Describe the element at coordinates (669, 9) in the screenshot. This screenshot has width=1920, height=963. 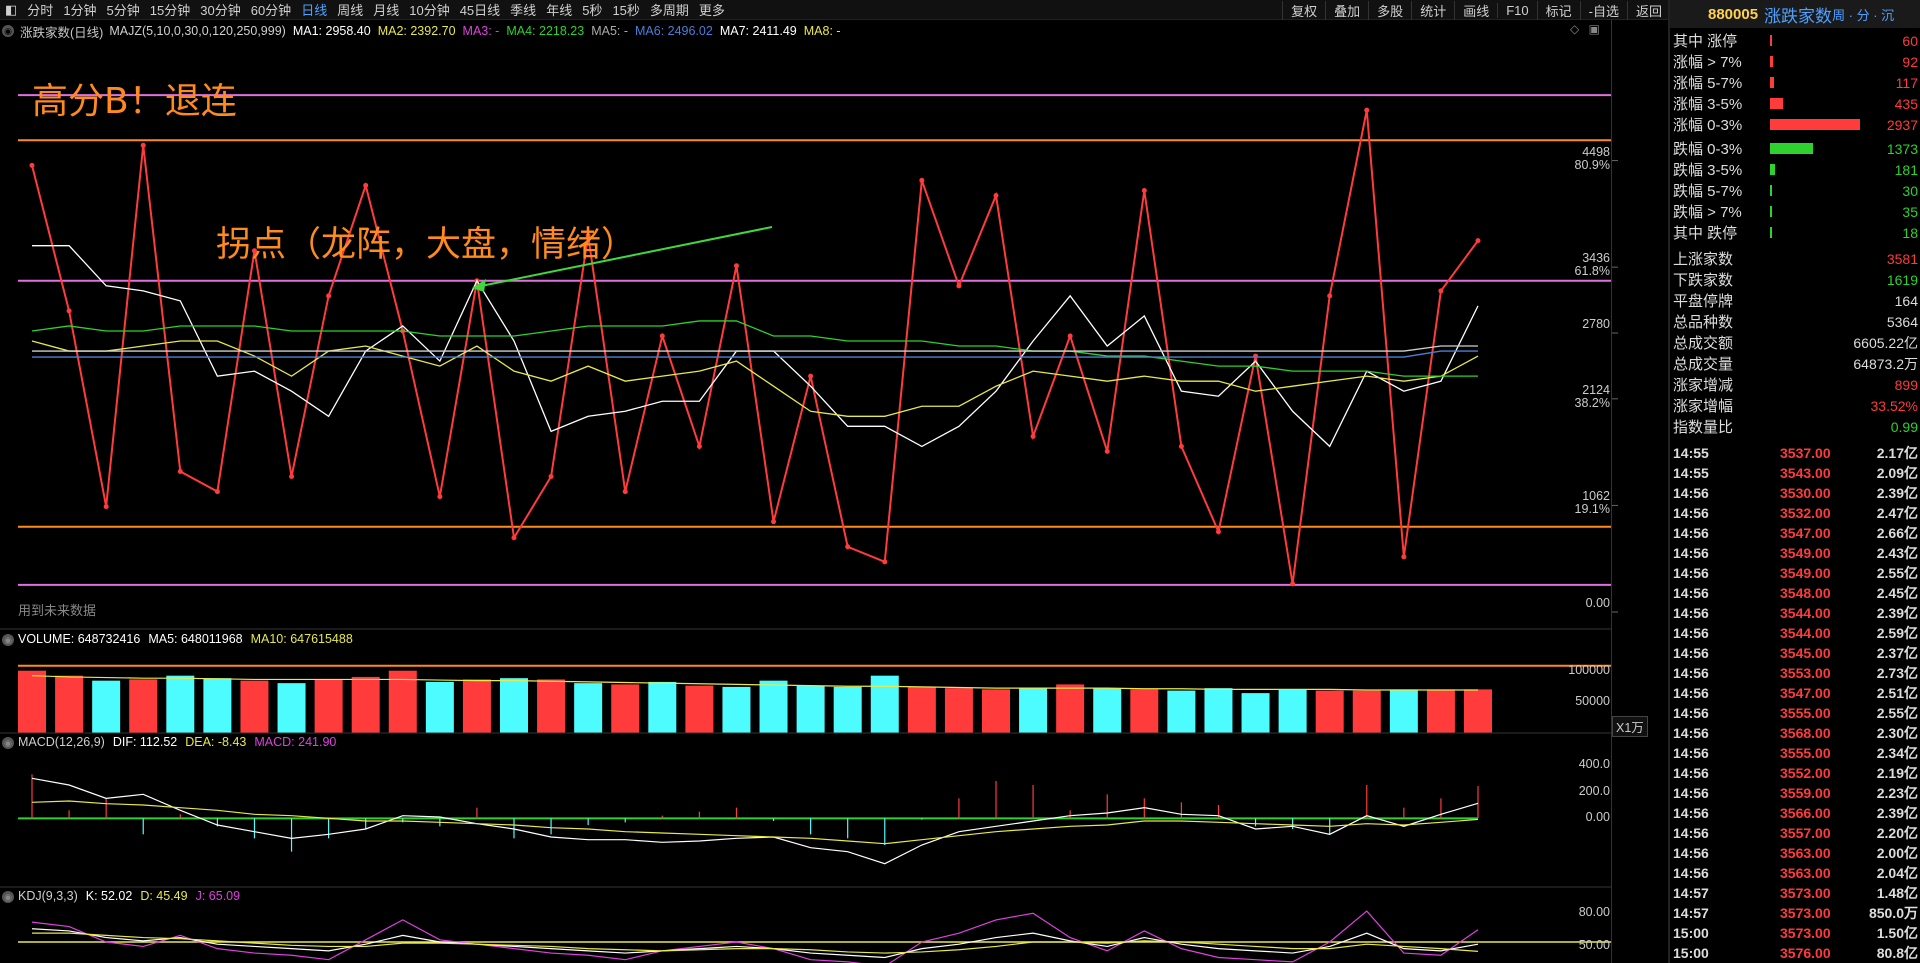
I see `period-tab: 多周期` at that location.